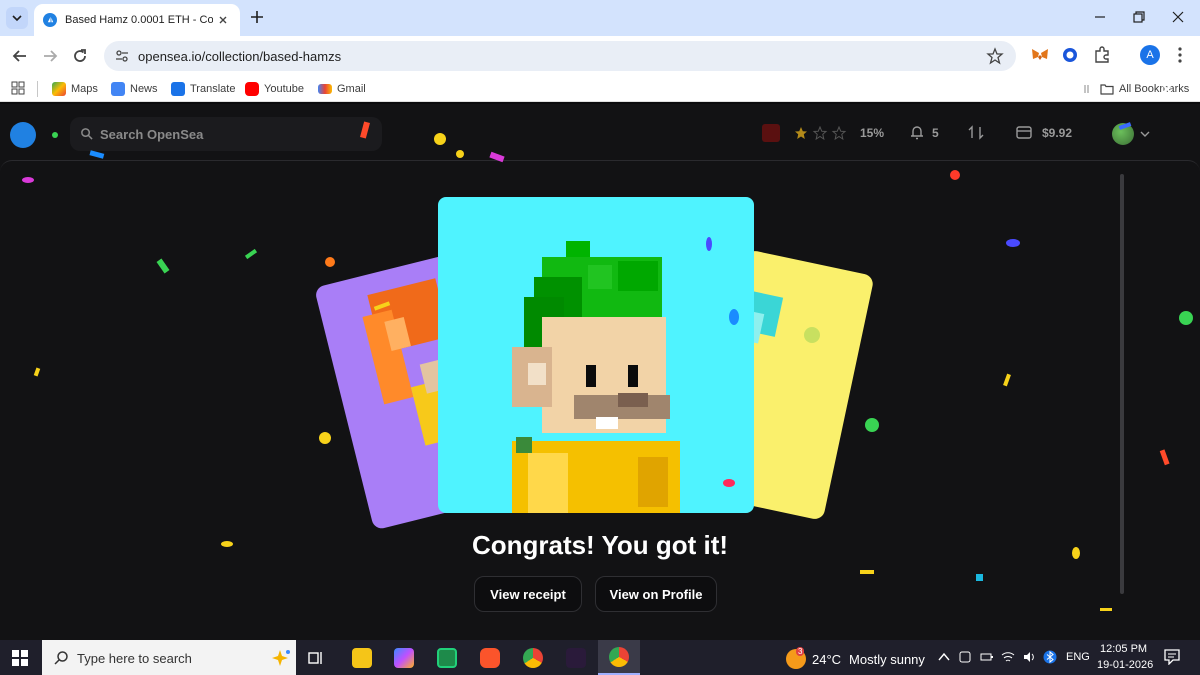 The width and height of the screenshot is (1200, 675). I want to click on tab-strip: Based Hamz 0.0001 ETH - Colle, so click(600, 18).